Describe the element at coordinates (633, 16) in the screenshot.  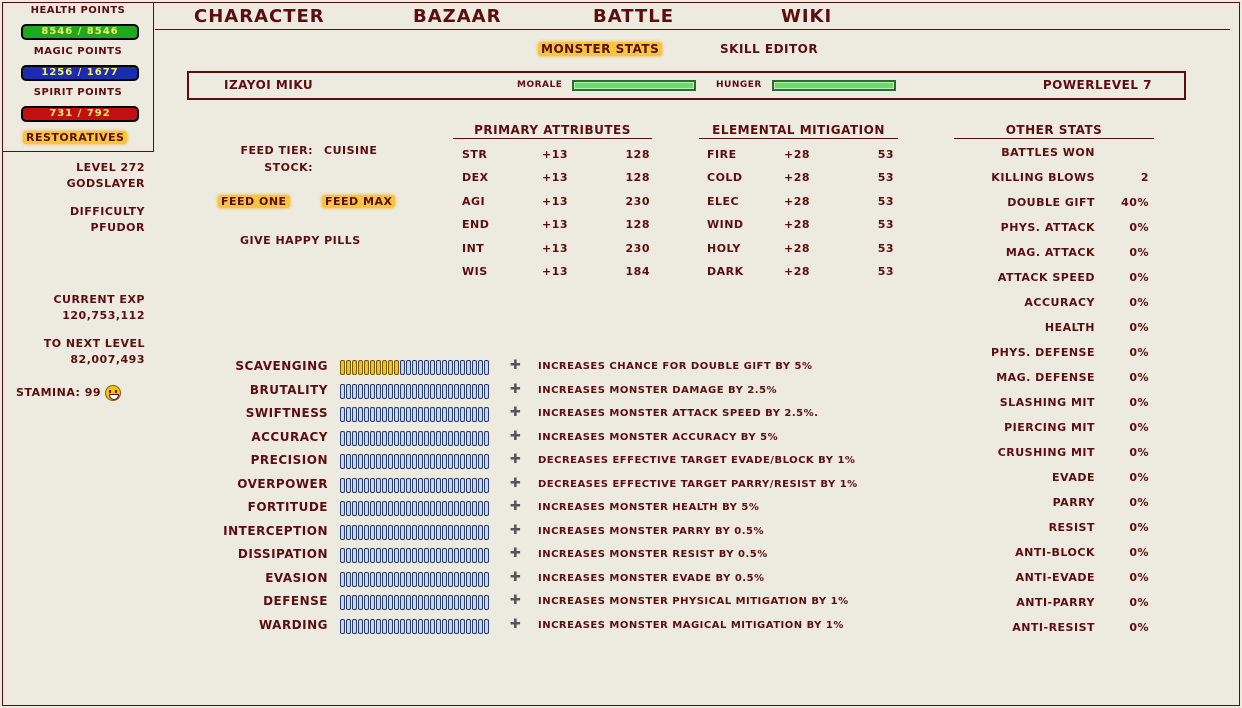
I see `nav-battle: Battle` at that location.